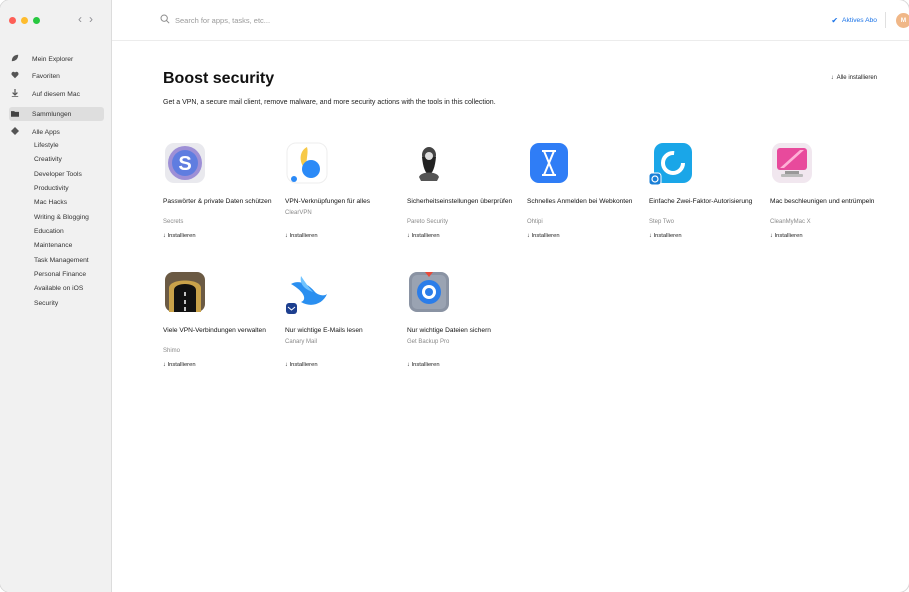 The height and width of the screenshot is (592, 909). I want to click on sidebar-item-alle-apps: Alle Apps, so click(56, 132).